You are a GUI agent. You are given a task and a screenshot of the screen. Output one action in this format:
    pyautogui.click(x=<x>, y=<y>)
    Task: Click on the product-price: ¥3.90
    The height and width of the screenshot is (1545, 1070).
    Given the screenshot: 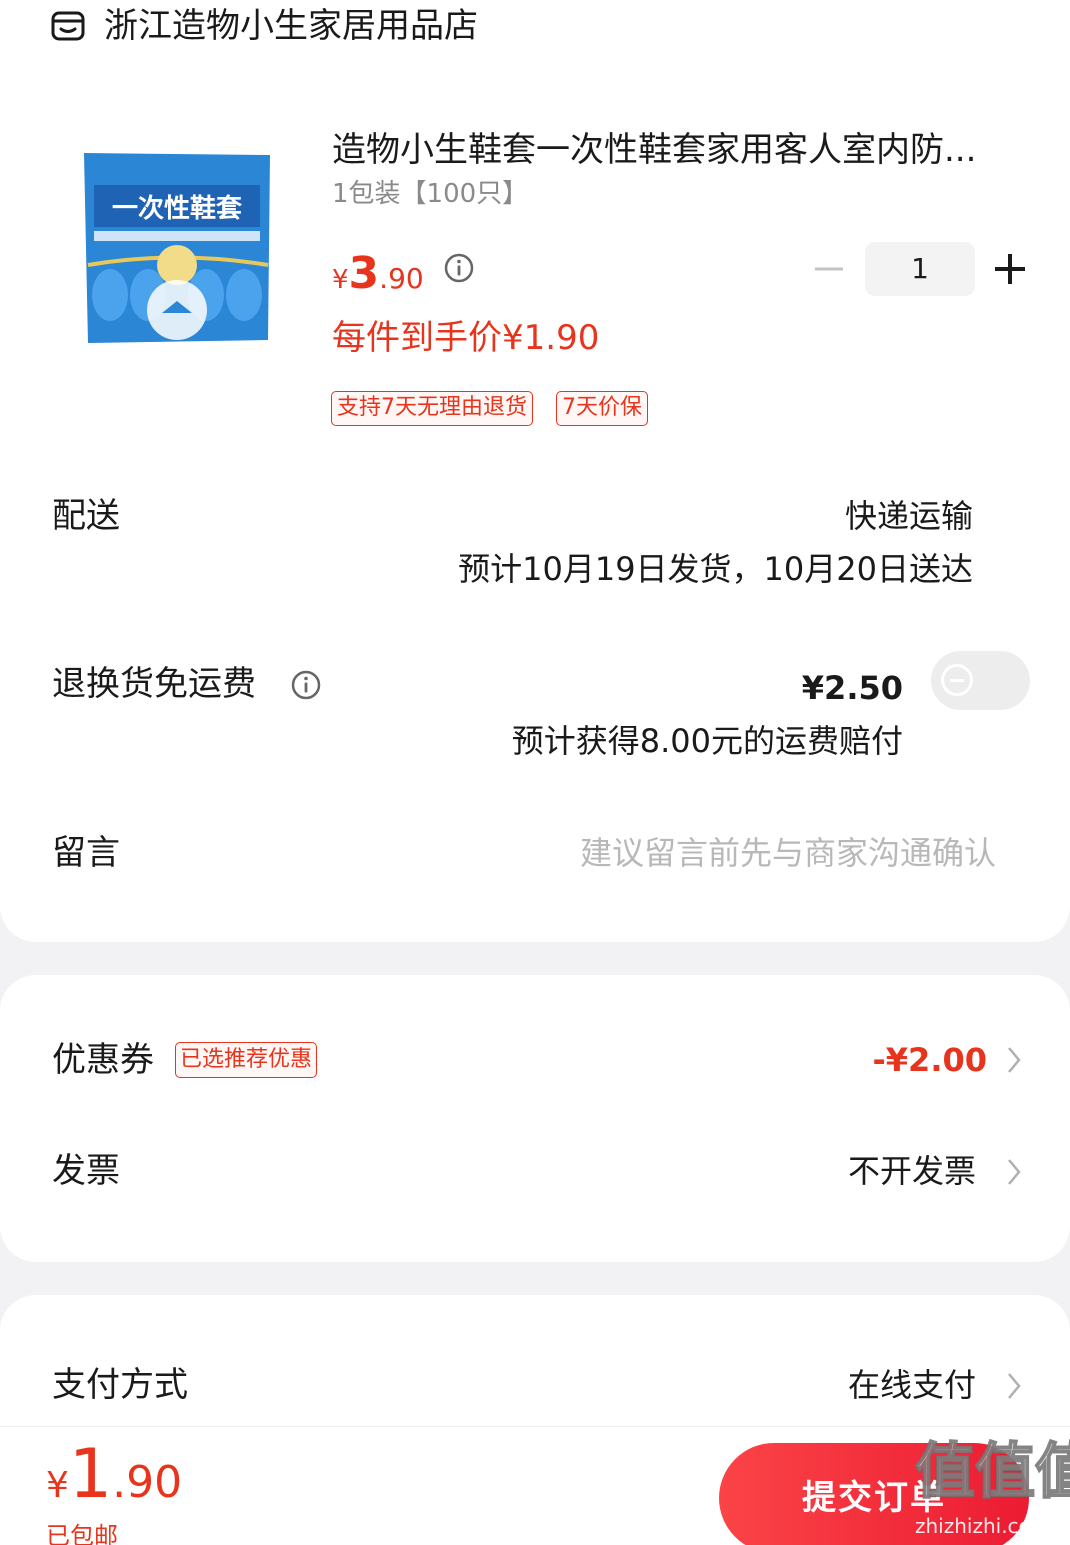 What is the action you would take?
    pyautogui.click(x=378, y=278)
    